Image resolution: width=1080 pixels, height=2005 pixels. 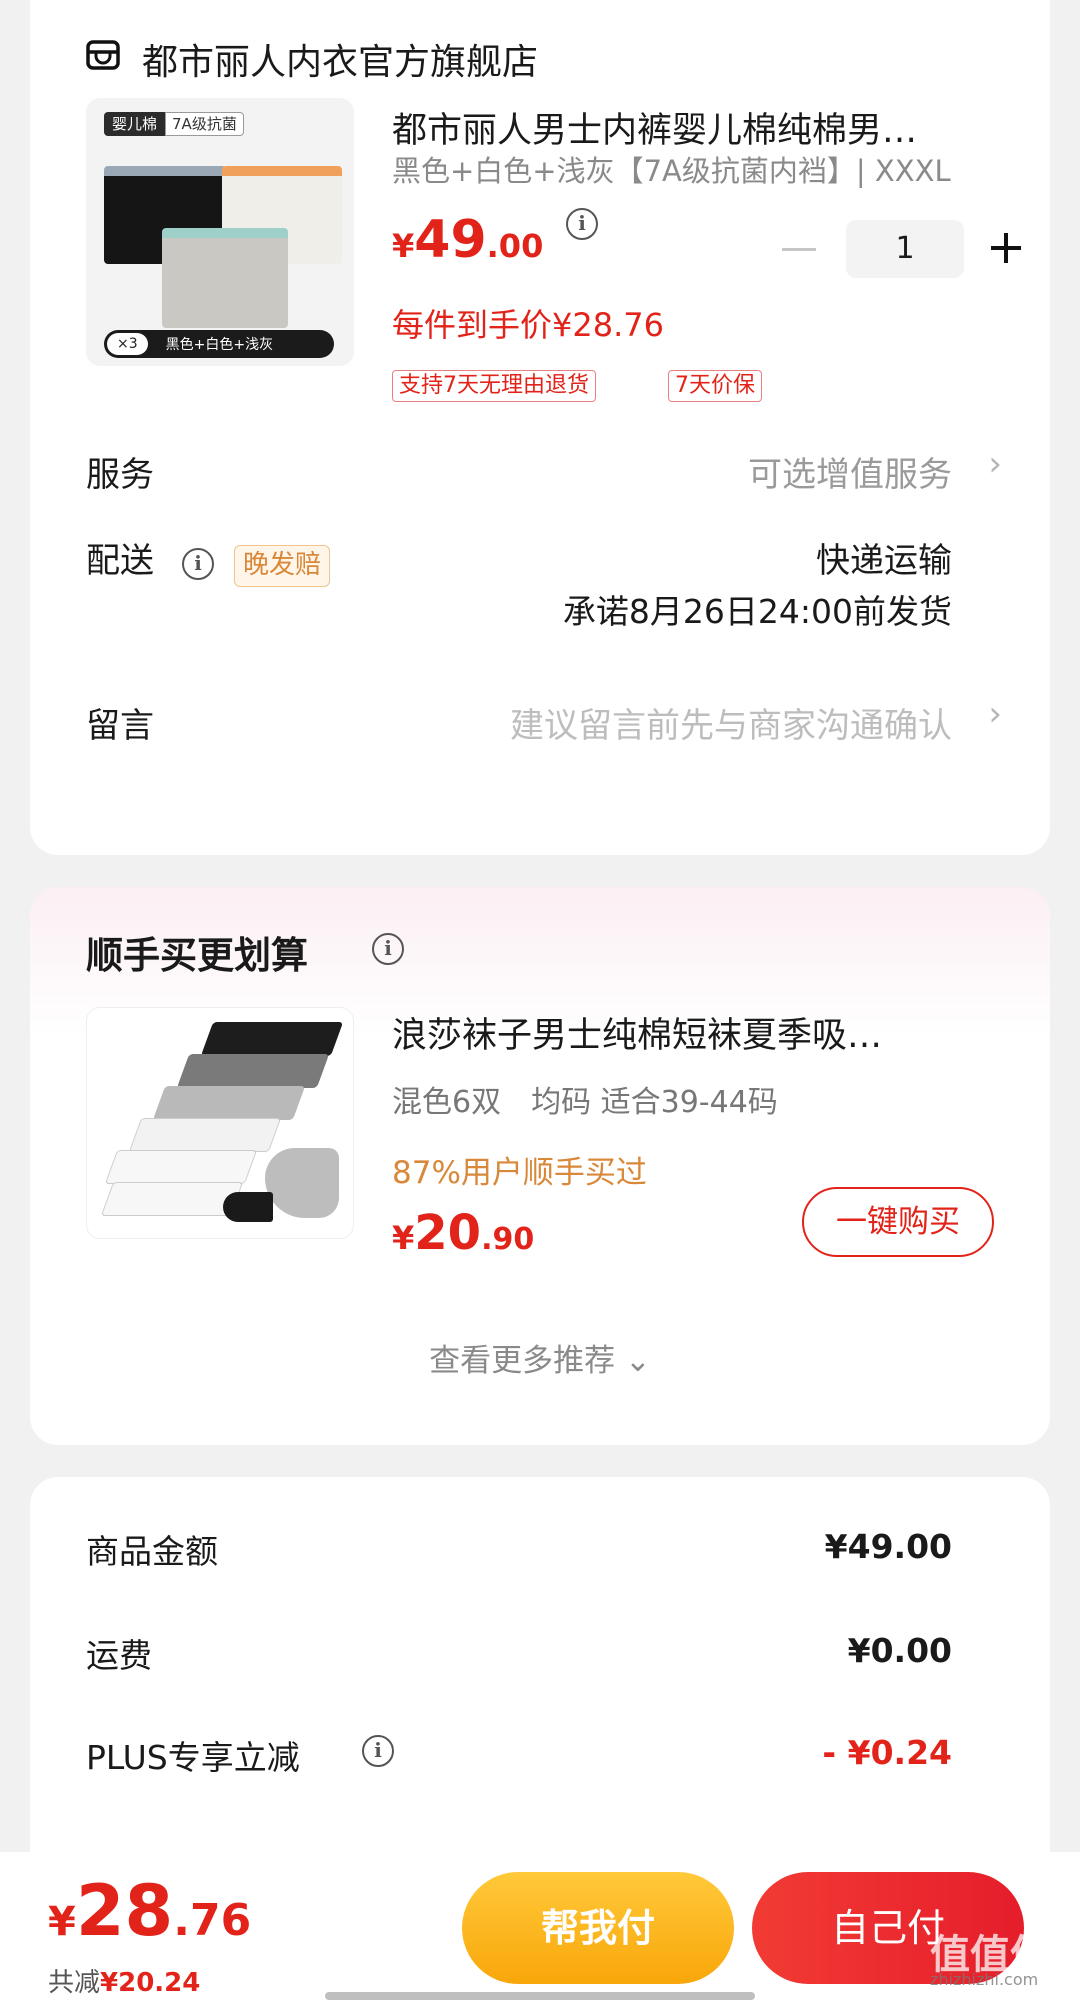 I want to click on goods-amount-value: ¥49.00, so click(x=888, y=1546).